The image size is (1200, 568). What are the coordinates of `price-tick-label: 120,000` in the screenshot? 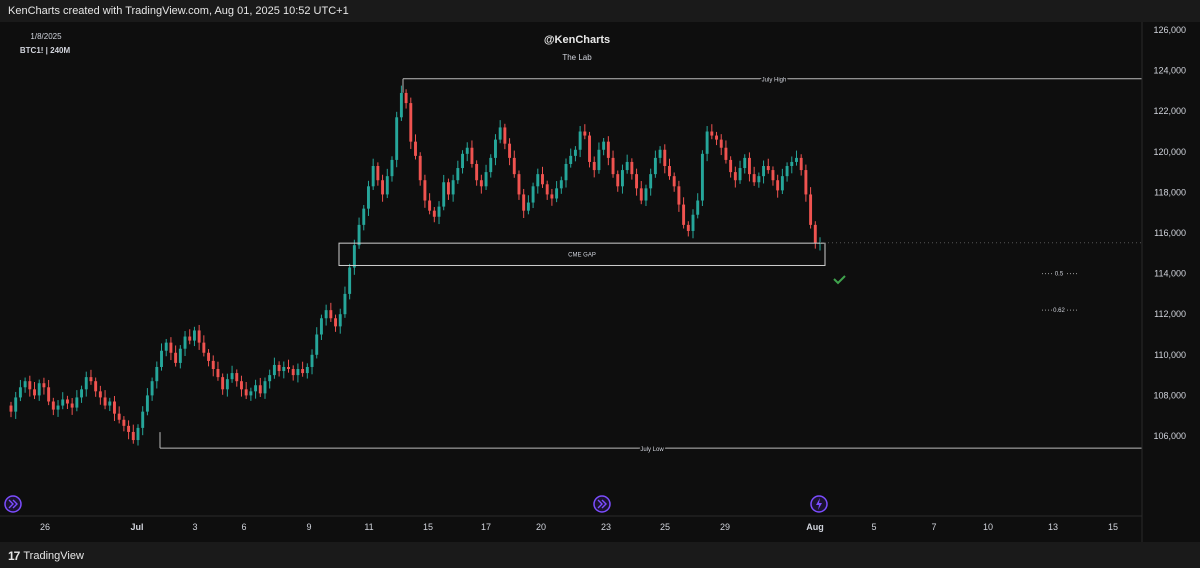 It's located at (1169, 152).